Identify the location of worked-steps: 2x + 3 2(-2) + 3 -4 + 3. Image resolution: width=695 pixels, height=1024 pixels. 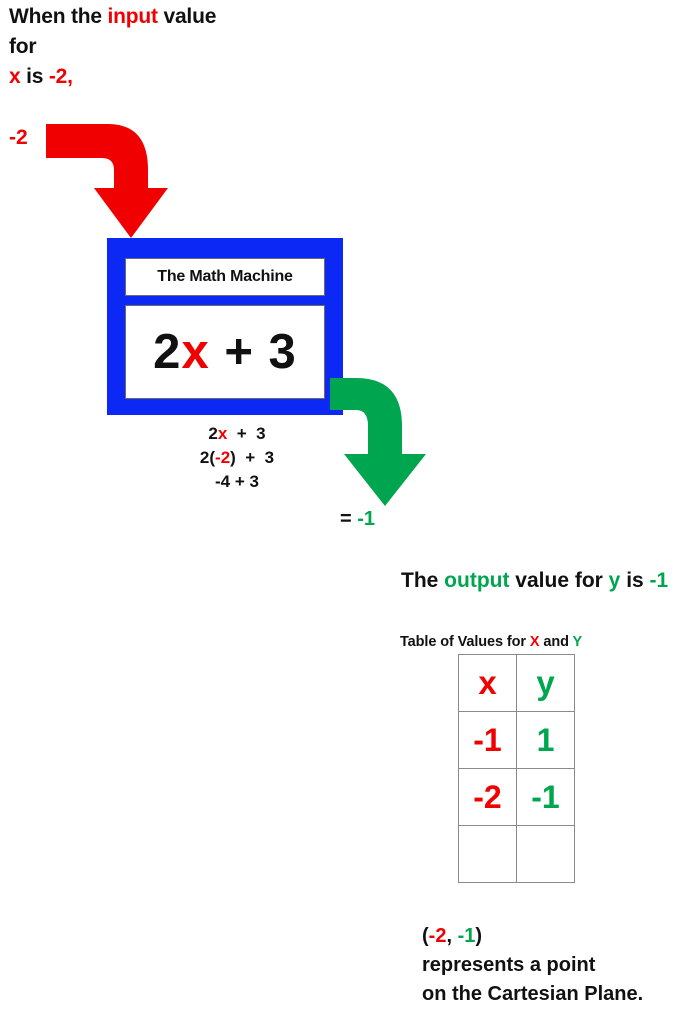
(237, 458).